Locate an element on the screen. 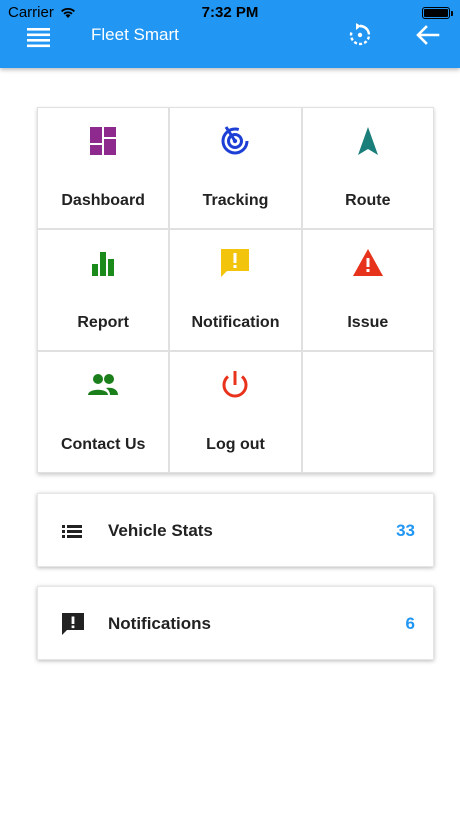 The width and height of the screenshot is (460, 818). tile-contact: Contact Us is located at coordinates (103, 412).